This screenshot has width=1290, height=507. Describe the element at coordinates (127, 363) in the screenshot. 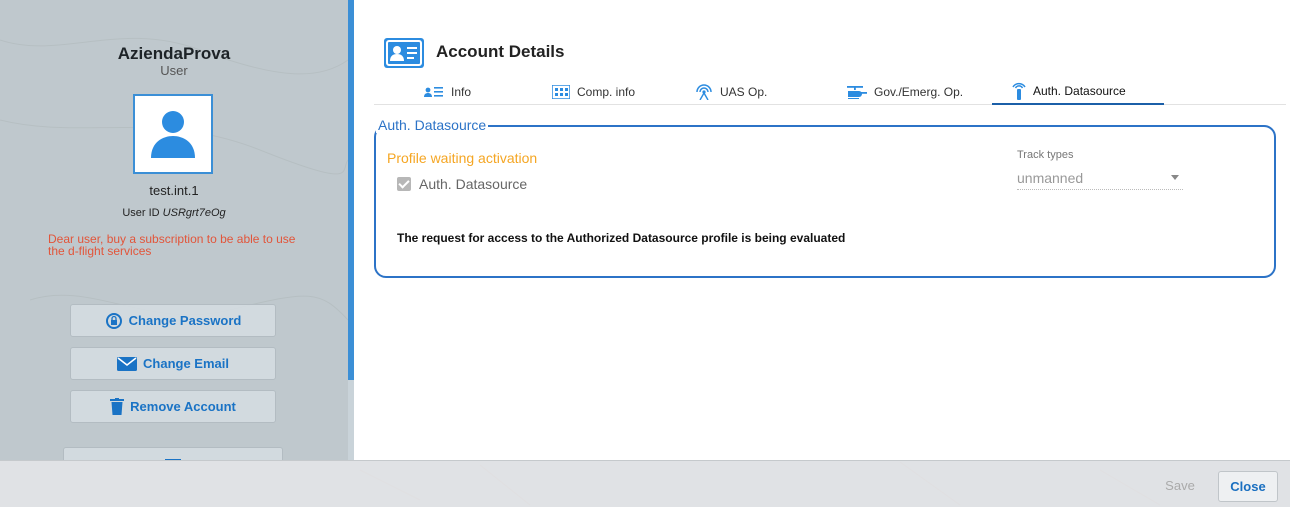

I see `envelope-icon` at that location.